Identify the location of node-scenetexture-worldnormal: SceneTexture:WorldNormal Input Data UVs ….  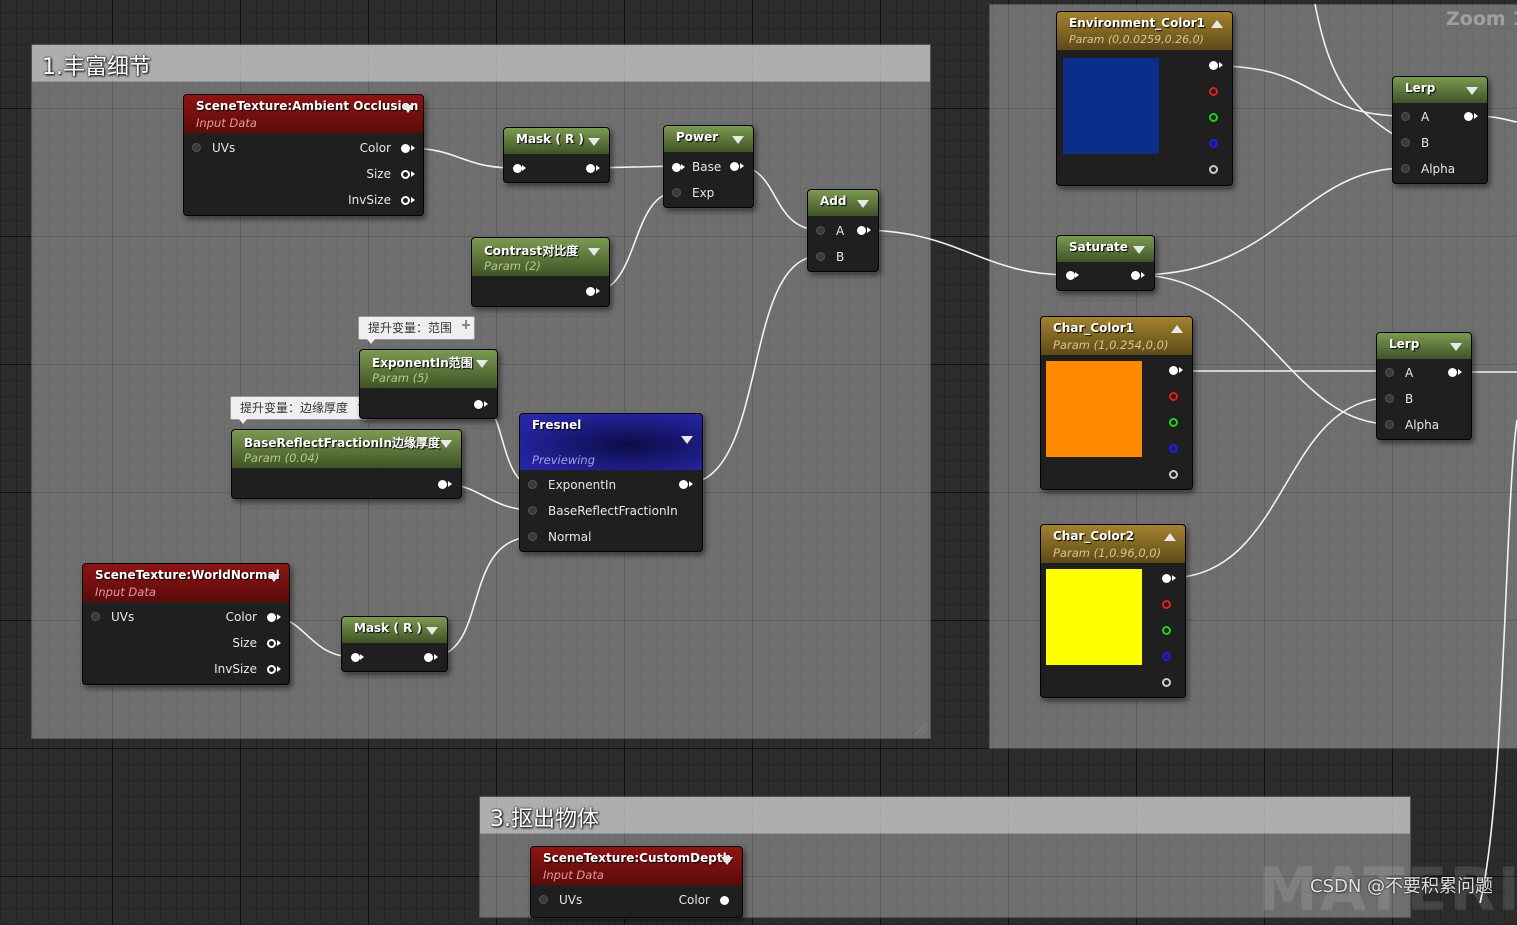
(186, 624).